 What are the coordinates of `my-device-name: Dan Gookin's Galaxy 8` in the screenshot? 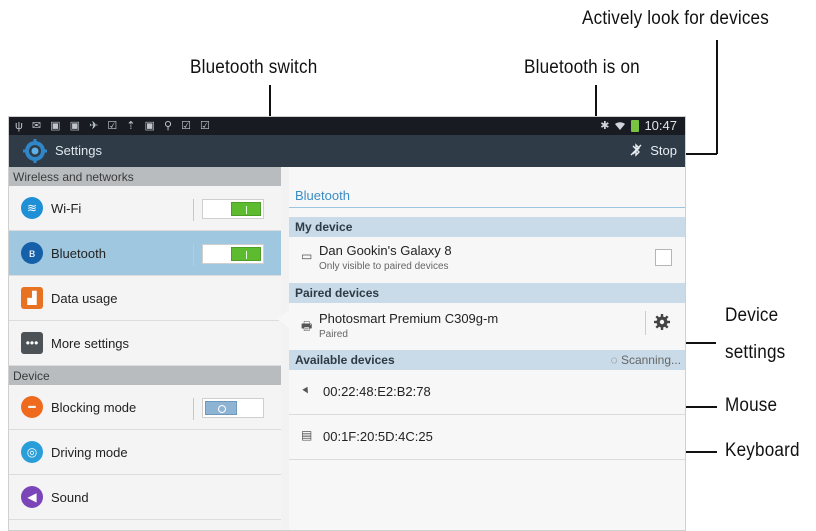 It's located at (385, 250).